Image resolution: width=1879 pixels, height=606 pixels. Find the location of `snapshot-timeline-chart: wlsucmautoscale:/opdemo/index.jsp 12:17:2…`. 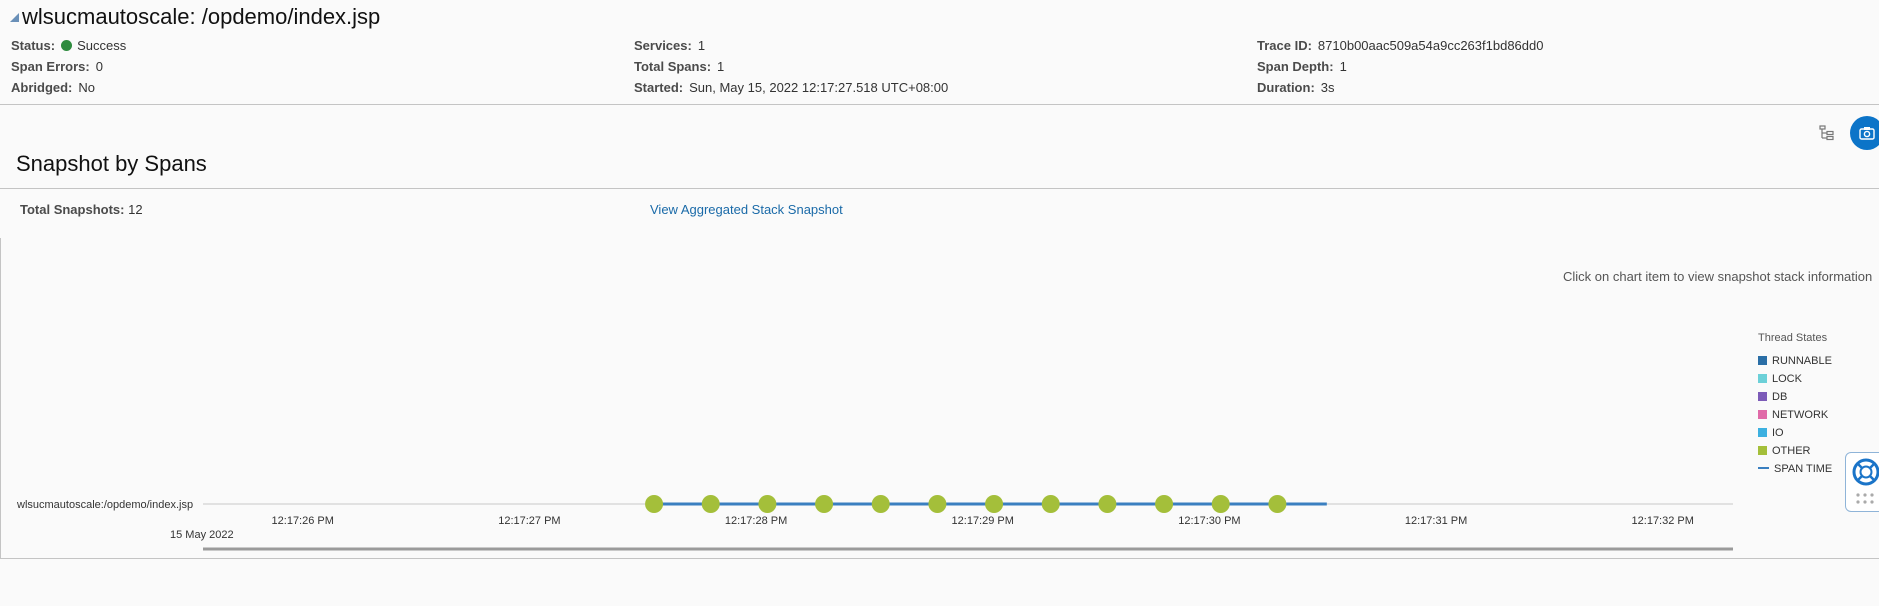

snapshot-timeline-chart: wlsucmautoscale:/opdemo/index.jsp 12:17:2… is located at coordinates (875, 520).